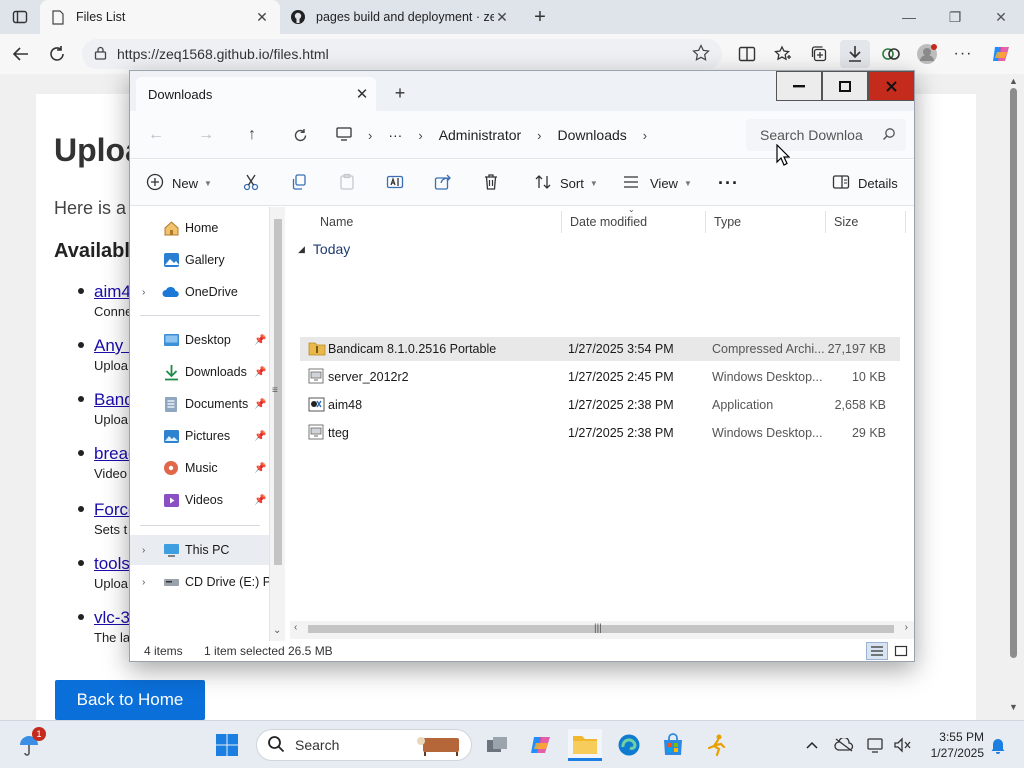 The image size is (1024, 768). What do you see at coordinates (160, 17) in the screenshot?
I see `browser-tab-files-list: Files List ✕` at bounding box center [160, 17].